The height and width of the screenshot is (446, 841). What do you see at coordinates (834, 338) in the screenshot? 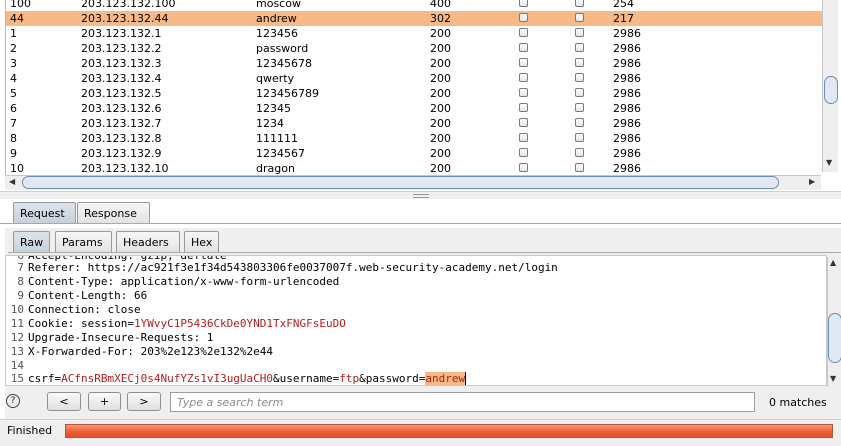
I see `editor-scroll-thumb` at bounding box center [834, 338].